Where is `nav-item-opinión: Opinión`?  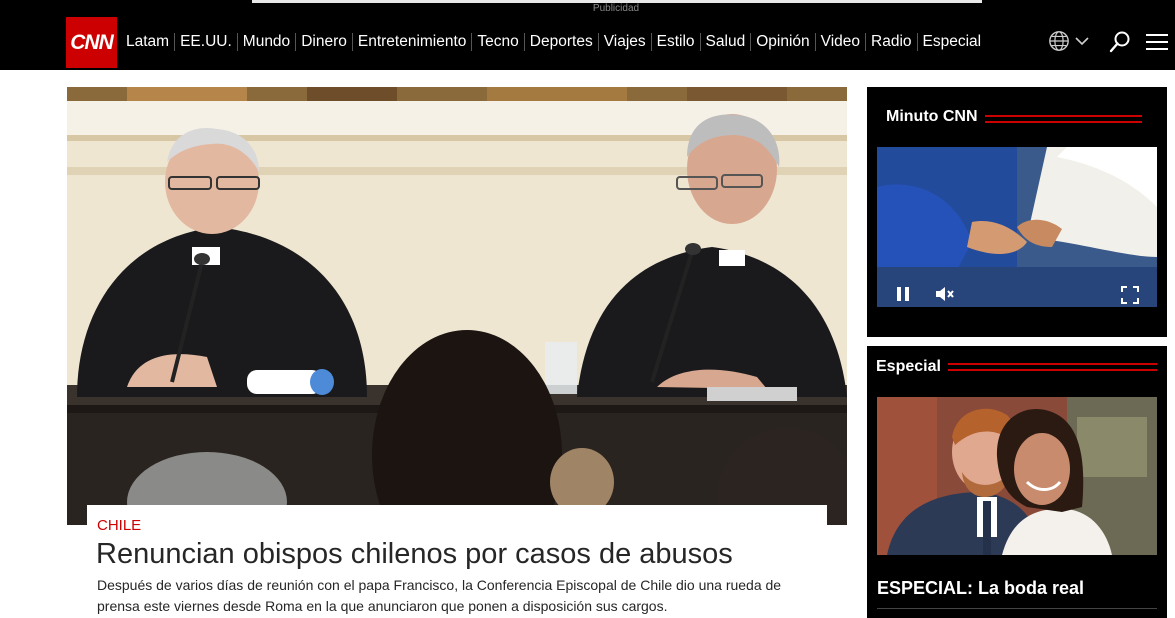 nav-item-opinión: Opinión is located at coordinates (783, 42).